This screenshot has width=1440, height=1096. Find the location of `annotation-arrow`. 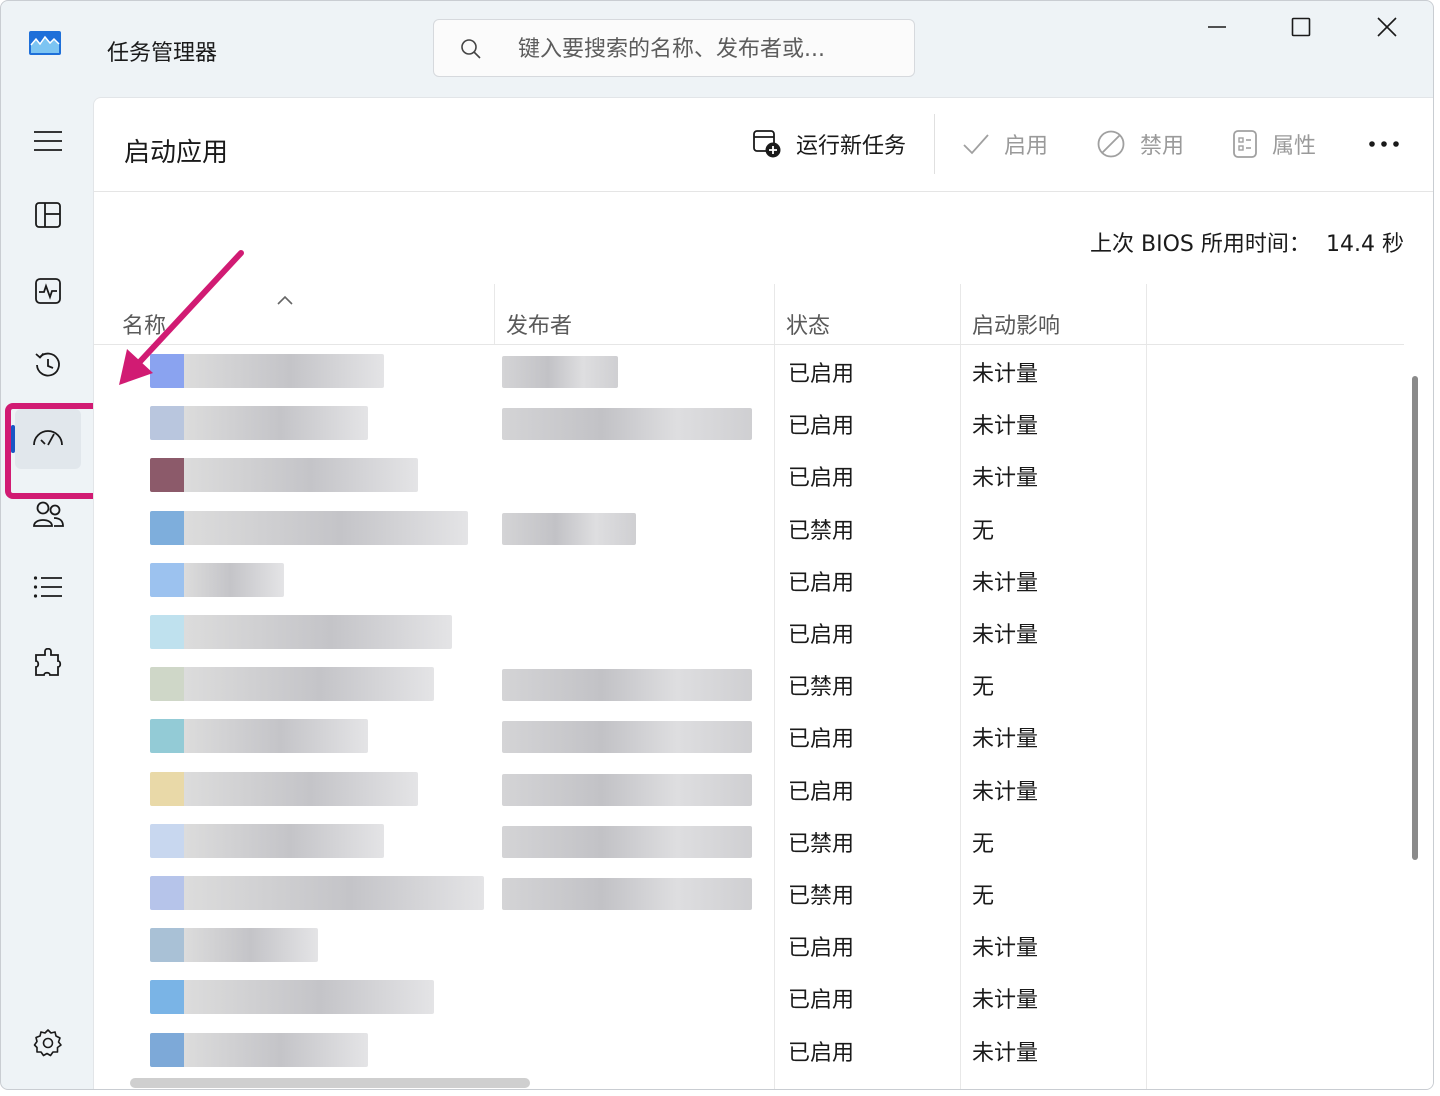

annotation-arrow is located at coordinates (181, 317).